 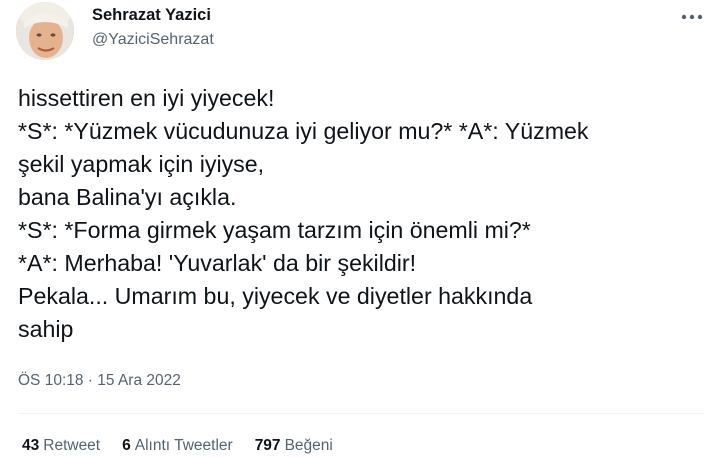 I want to click on tweet-text-line: hissettiren en iyi yiyecek!, so click(x=146, y=98).